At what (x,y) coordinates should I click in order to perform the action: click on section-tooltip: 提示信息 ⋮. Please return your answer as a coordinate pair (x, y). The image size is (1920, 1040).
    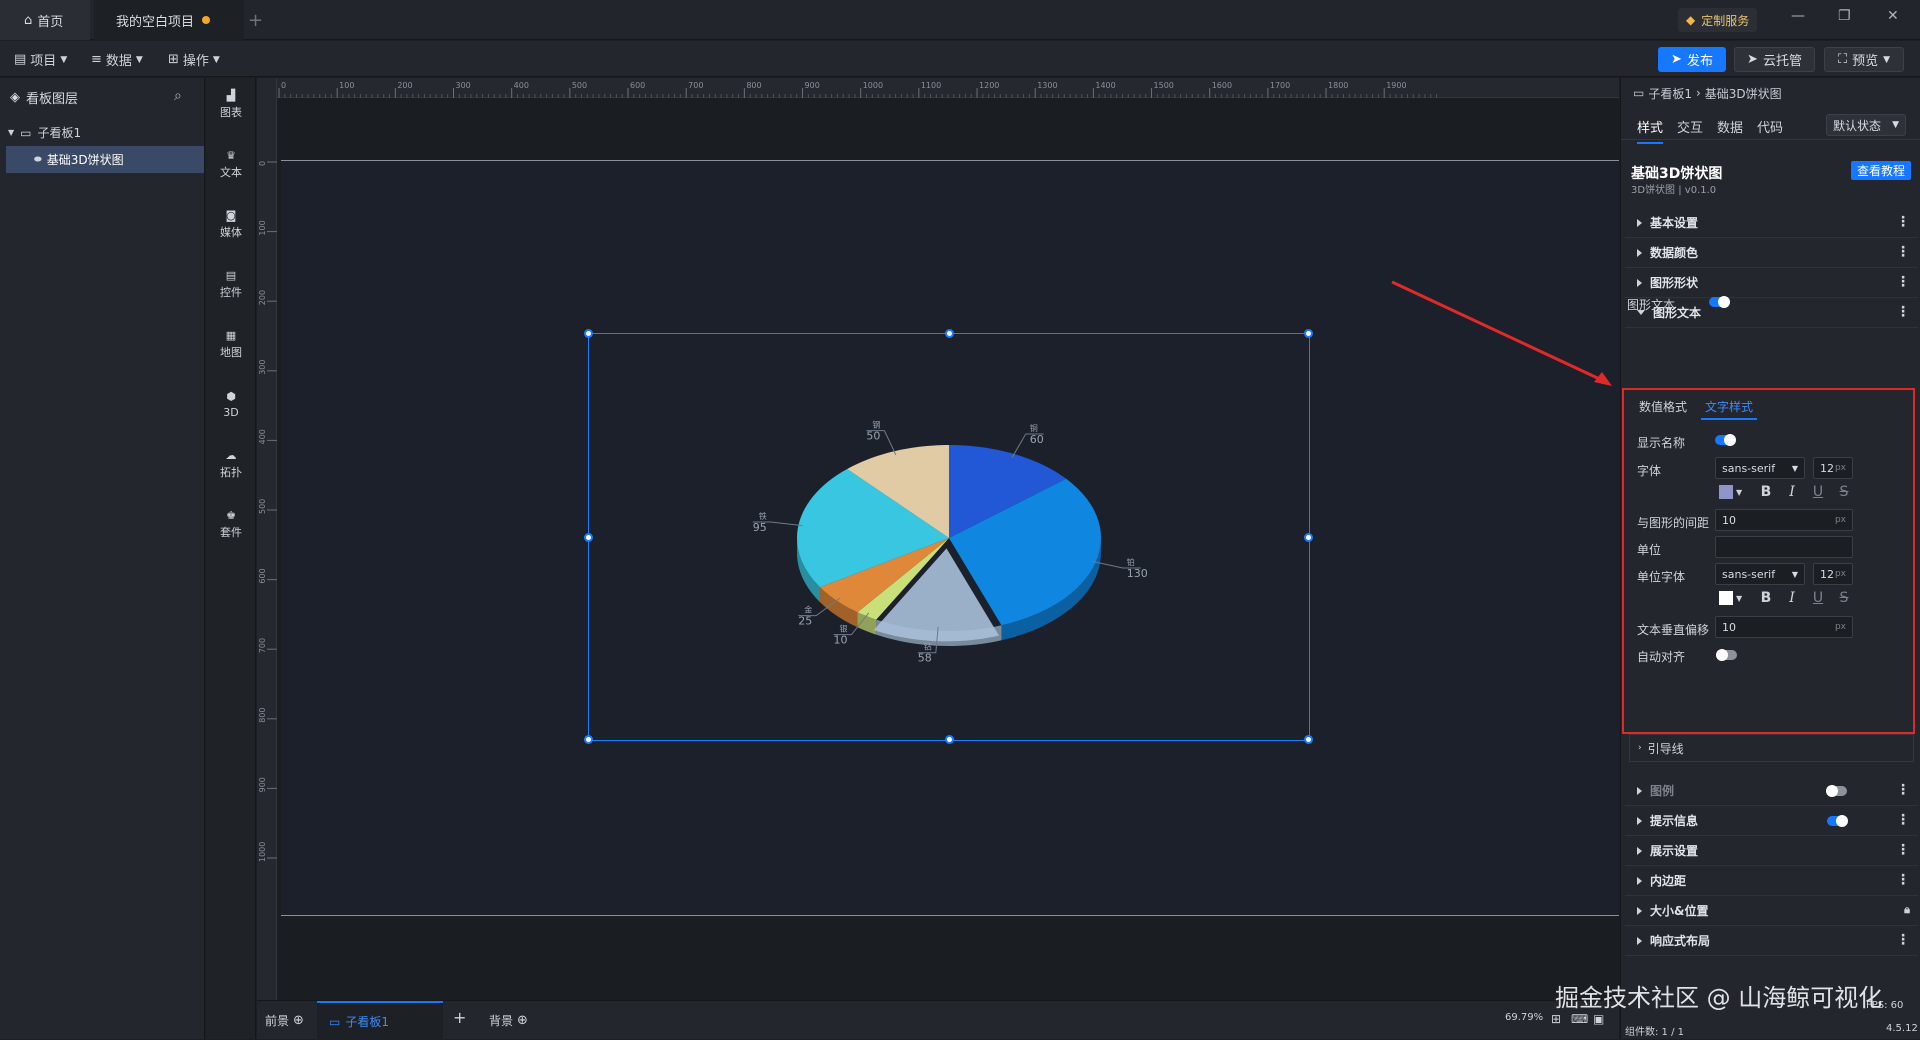
    Looking at the image, I should click on (1771, 821).